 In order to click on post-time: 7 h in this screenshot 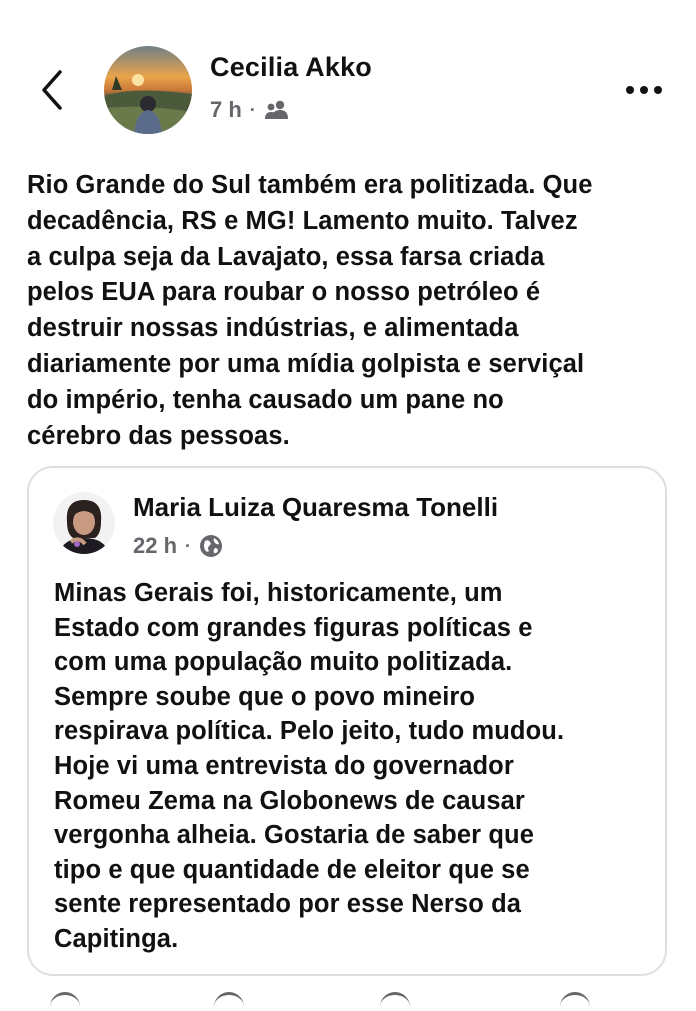, I will do `click(226, 110)`.